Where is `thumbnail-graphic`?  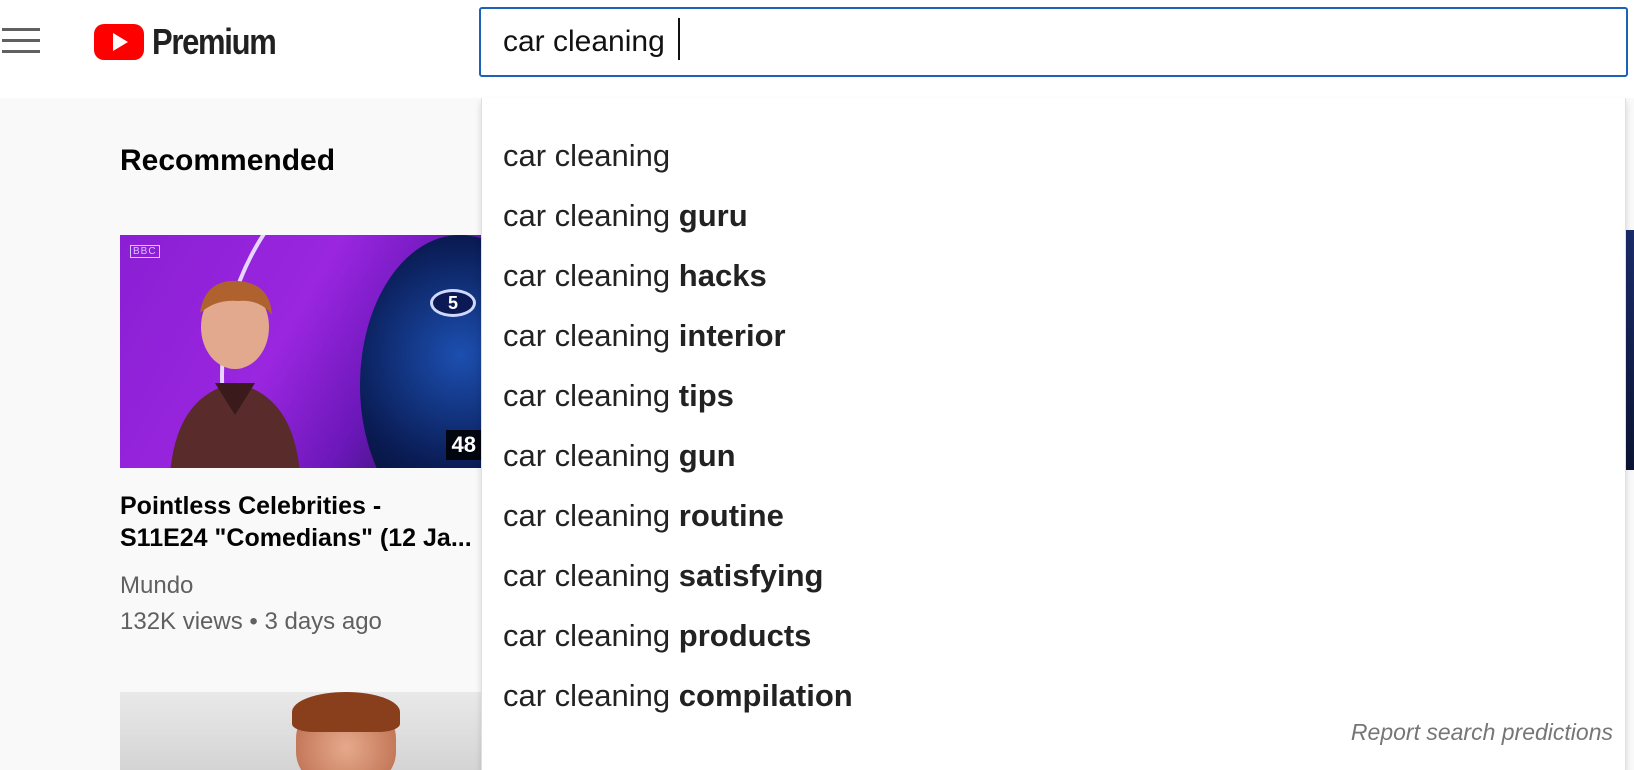 thumbnail-graphic is located at coordinates (346, 712).